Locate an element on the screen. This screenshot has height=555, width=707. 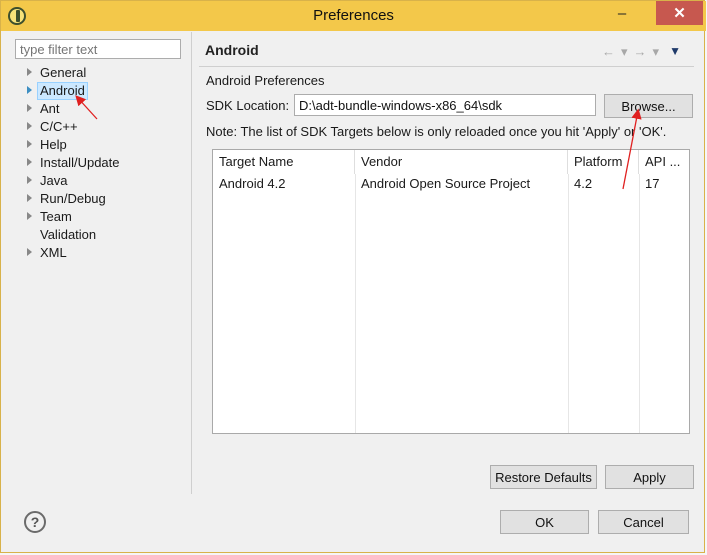
tree-item-cpp: C/C++ is located at coordinates (99, 127).